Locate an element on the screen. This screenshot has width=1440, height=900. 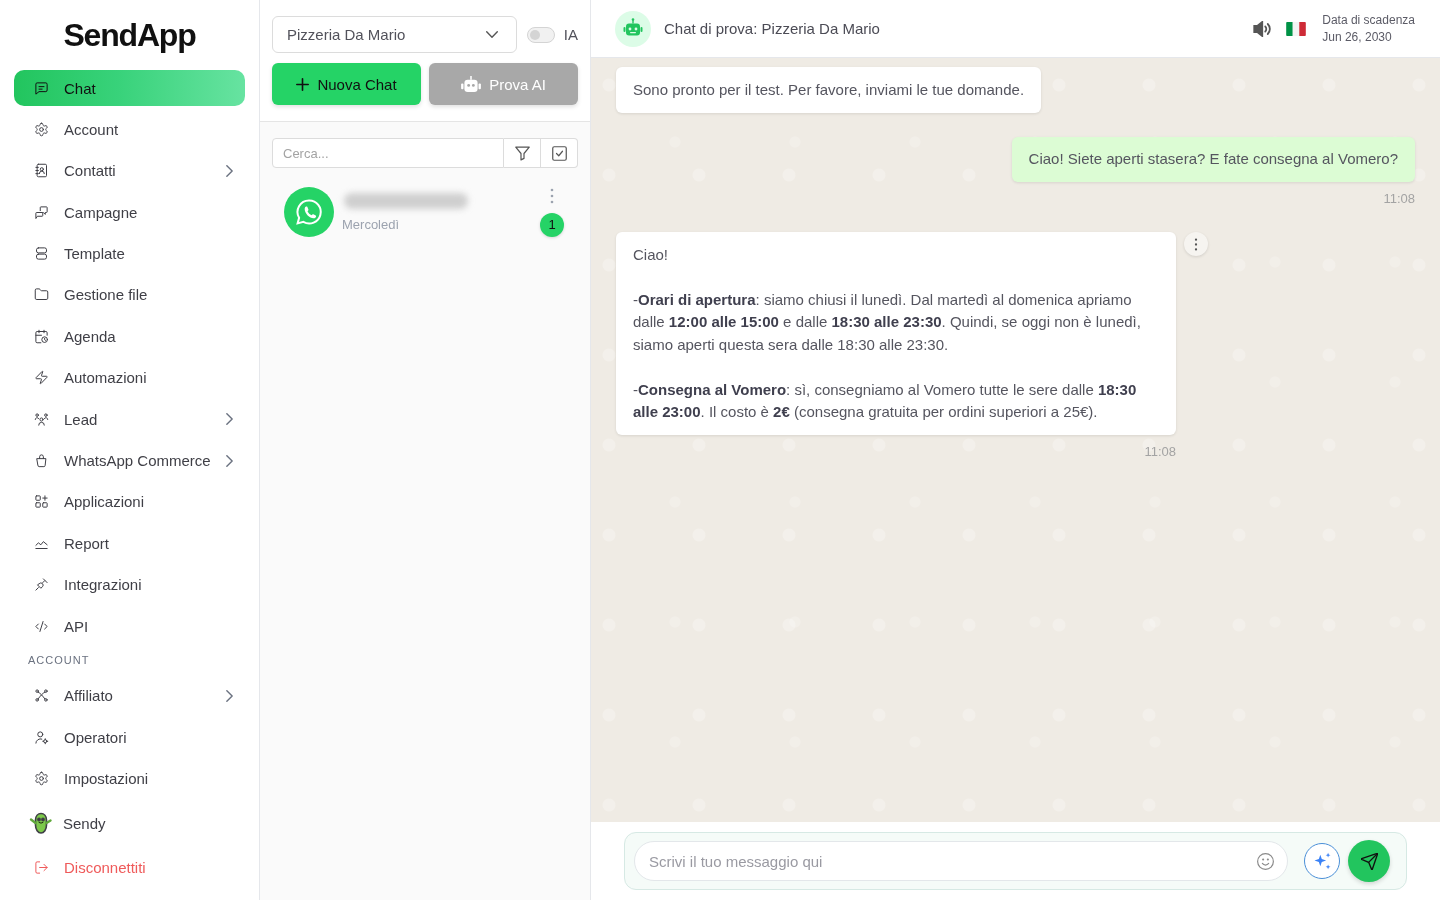
sidebar-item: Lead is located at coordinates (129, 419).